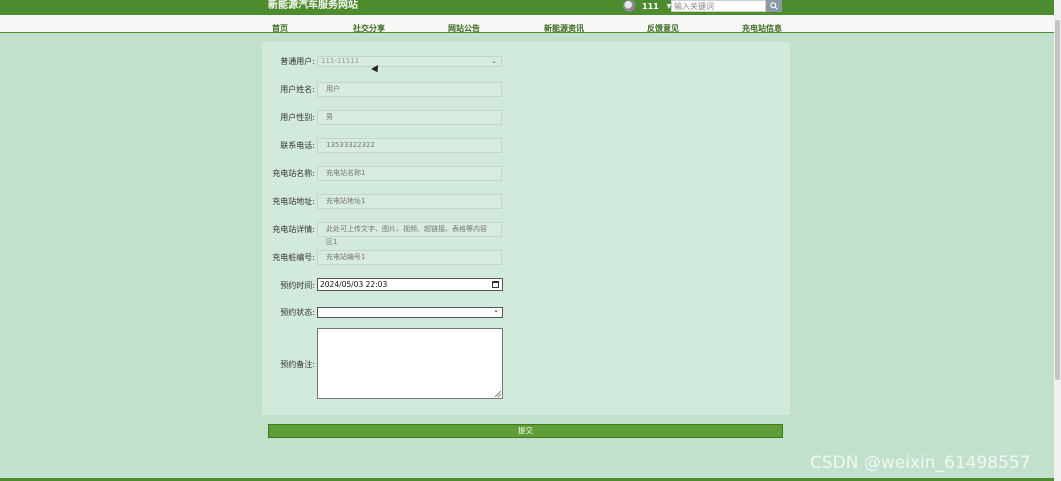  What do you see at coordinates (340, 61) in the screenshot?
I see `regular-user-value: 111-11111` at bounding box center [340, 61].